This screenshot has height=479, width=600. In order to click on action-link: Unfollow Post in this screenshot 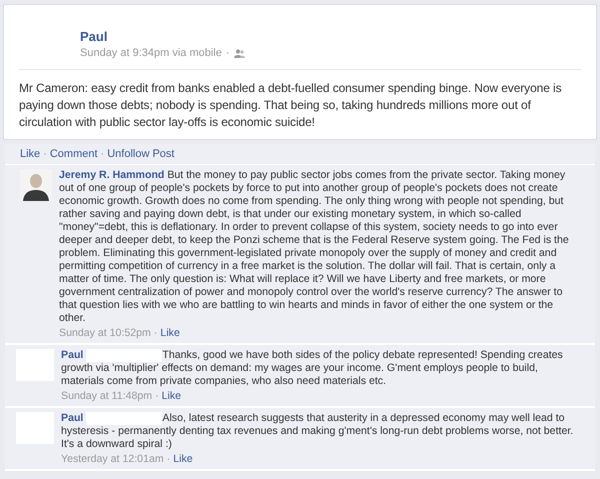, I will do `click(140, 154)`.